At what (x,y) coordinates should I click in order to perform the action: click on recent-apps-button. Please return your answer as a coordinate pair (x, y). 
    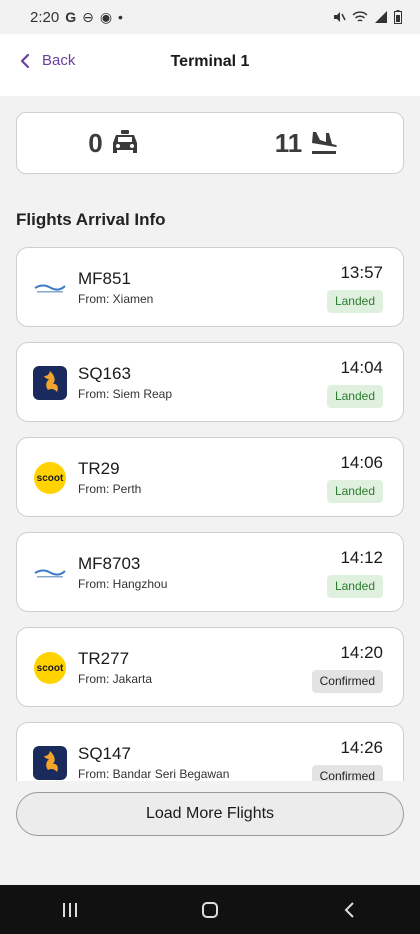
    Looking at the image, I should click on (70, 910).